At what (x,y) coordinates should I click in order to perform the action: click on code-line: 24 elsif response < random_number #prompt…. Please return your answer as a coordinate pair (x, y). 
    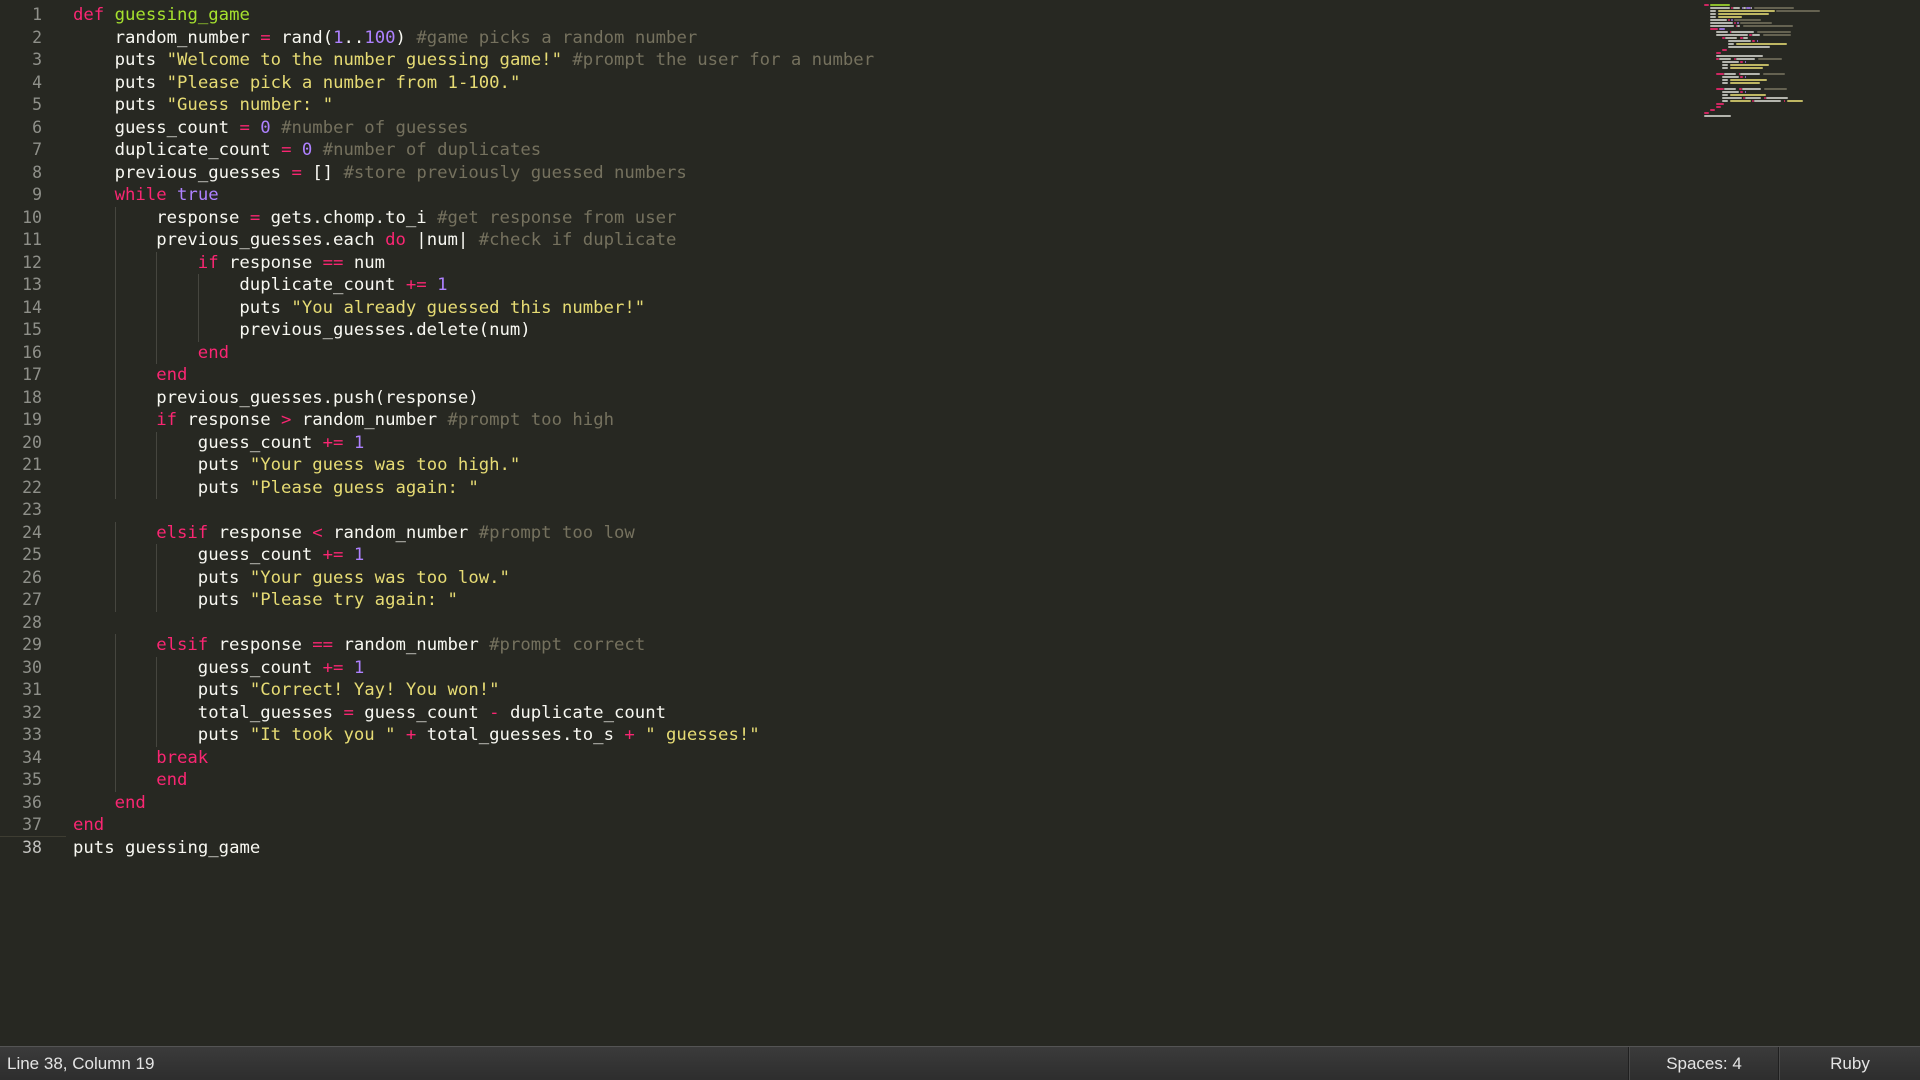
    Looking at the image, I should click on (850, 533).